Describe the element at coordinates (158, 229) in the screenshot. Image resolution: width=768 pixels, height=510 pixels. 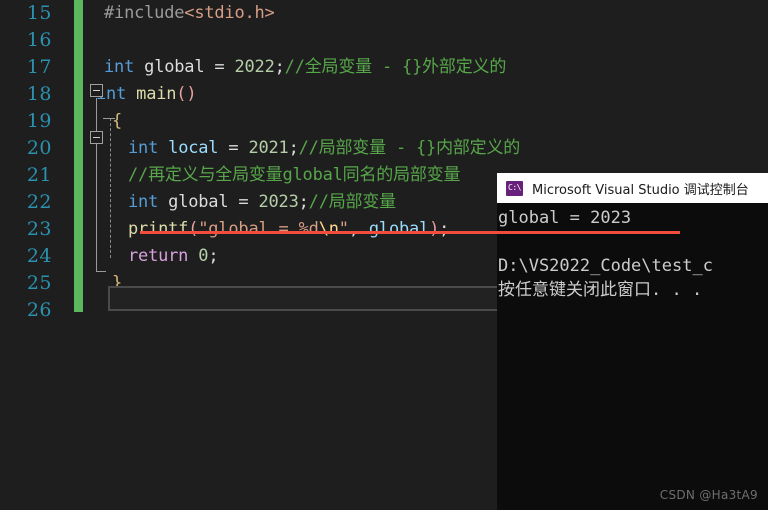
I see `code-token: printf` at that location.